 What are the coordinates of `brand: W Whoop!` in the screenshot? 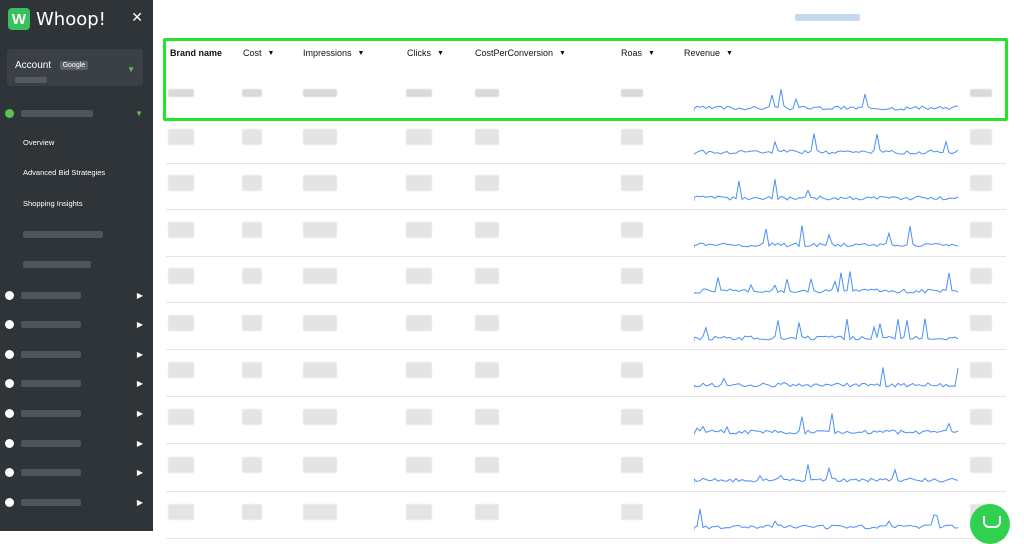 It's located at (57, 19).